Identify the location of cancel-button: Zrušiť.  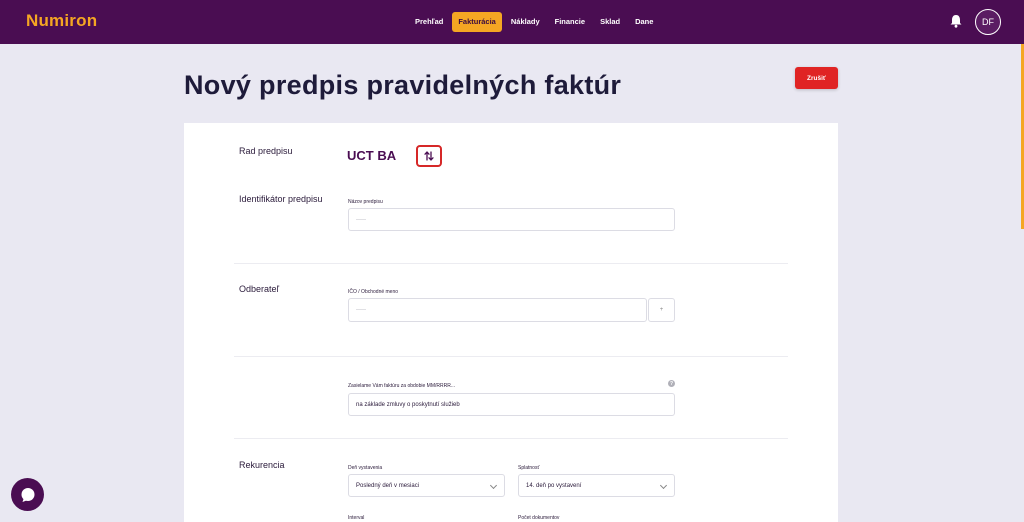
(816, 78).